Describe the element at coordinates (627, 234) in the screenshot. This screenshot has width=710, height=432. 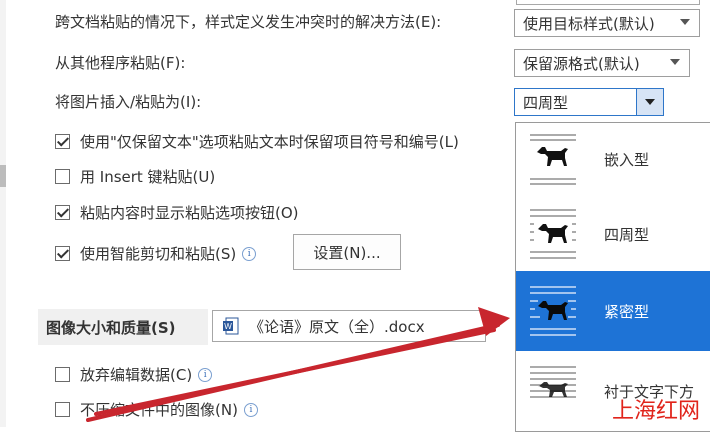
I see `wrap-option-label: 四周型` at that location.